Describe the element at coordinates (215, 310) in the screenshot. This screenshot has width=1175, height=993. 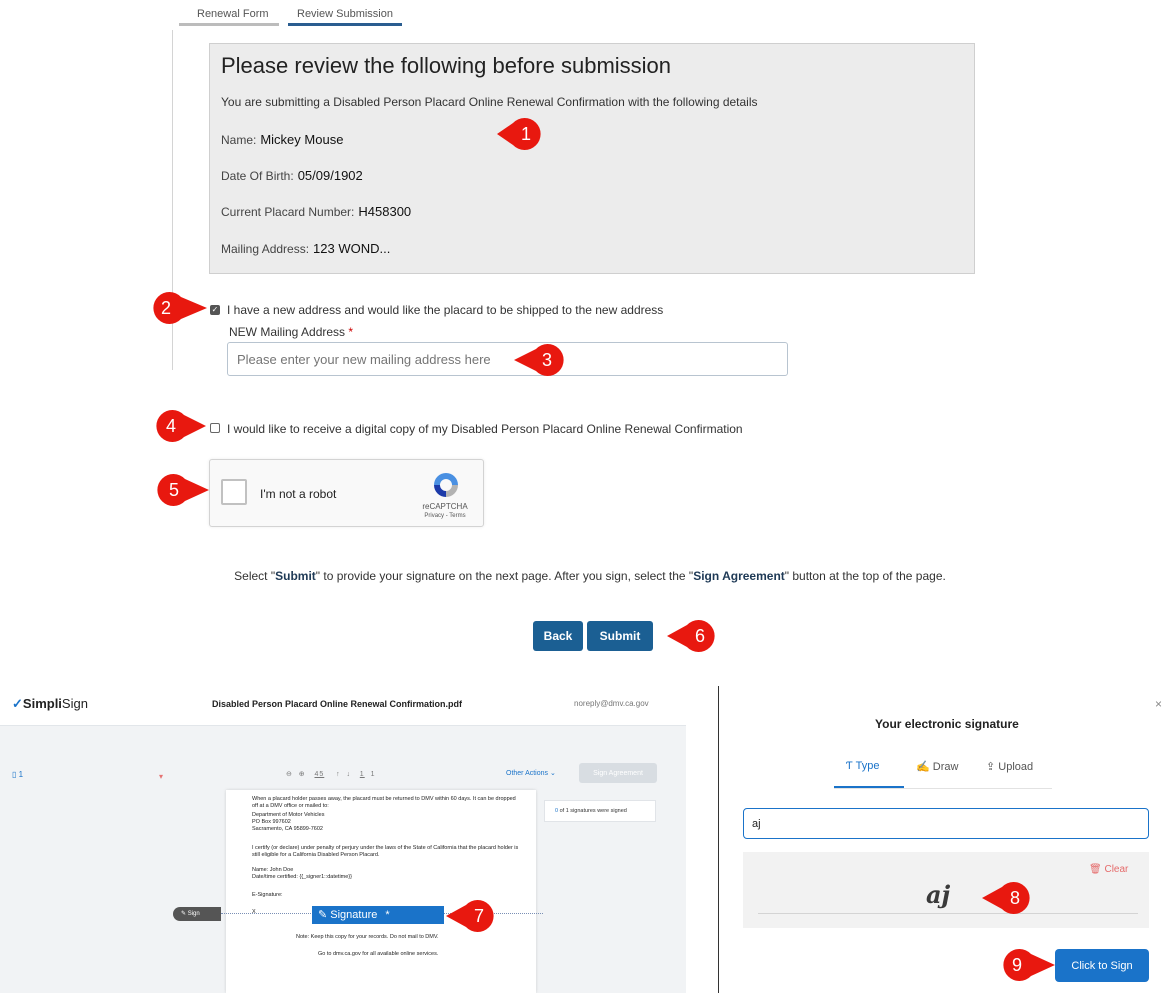
I see `new-address-checkbox: ✓` at that location.